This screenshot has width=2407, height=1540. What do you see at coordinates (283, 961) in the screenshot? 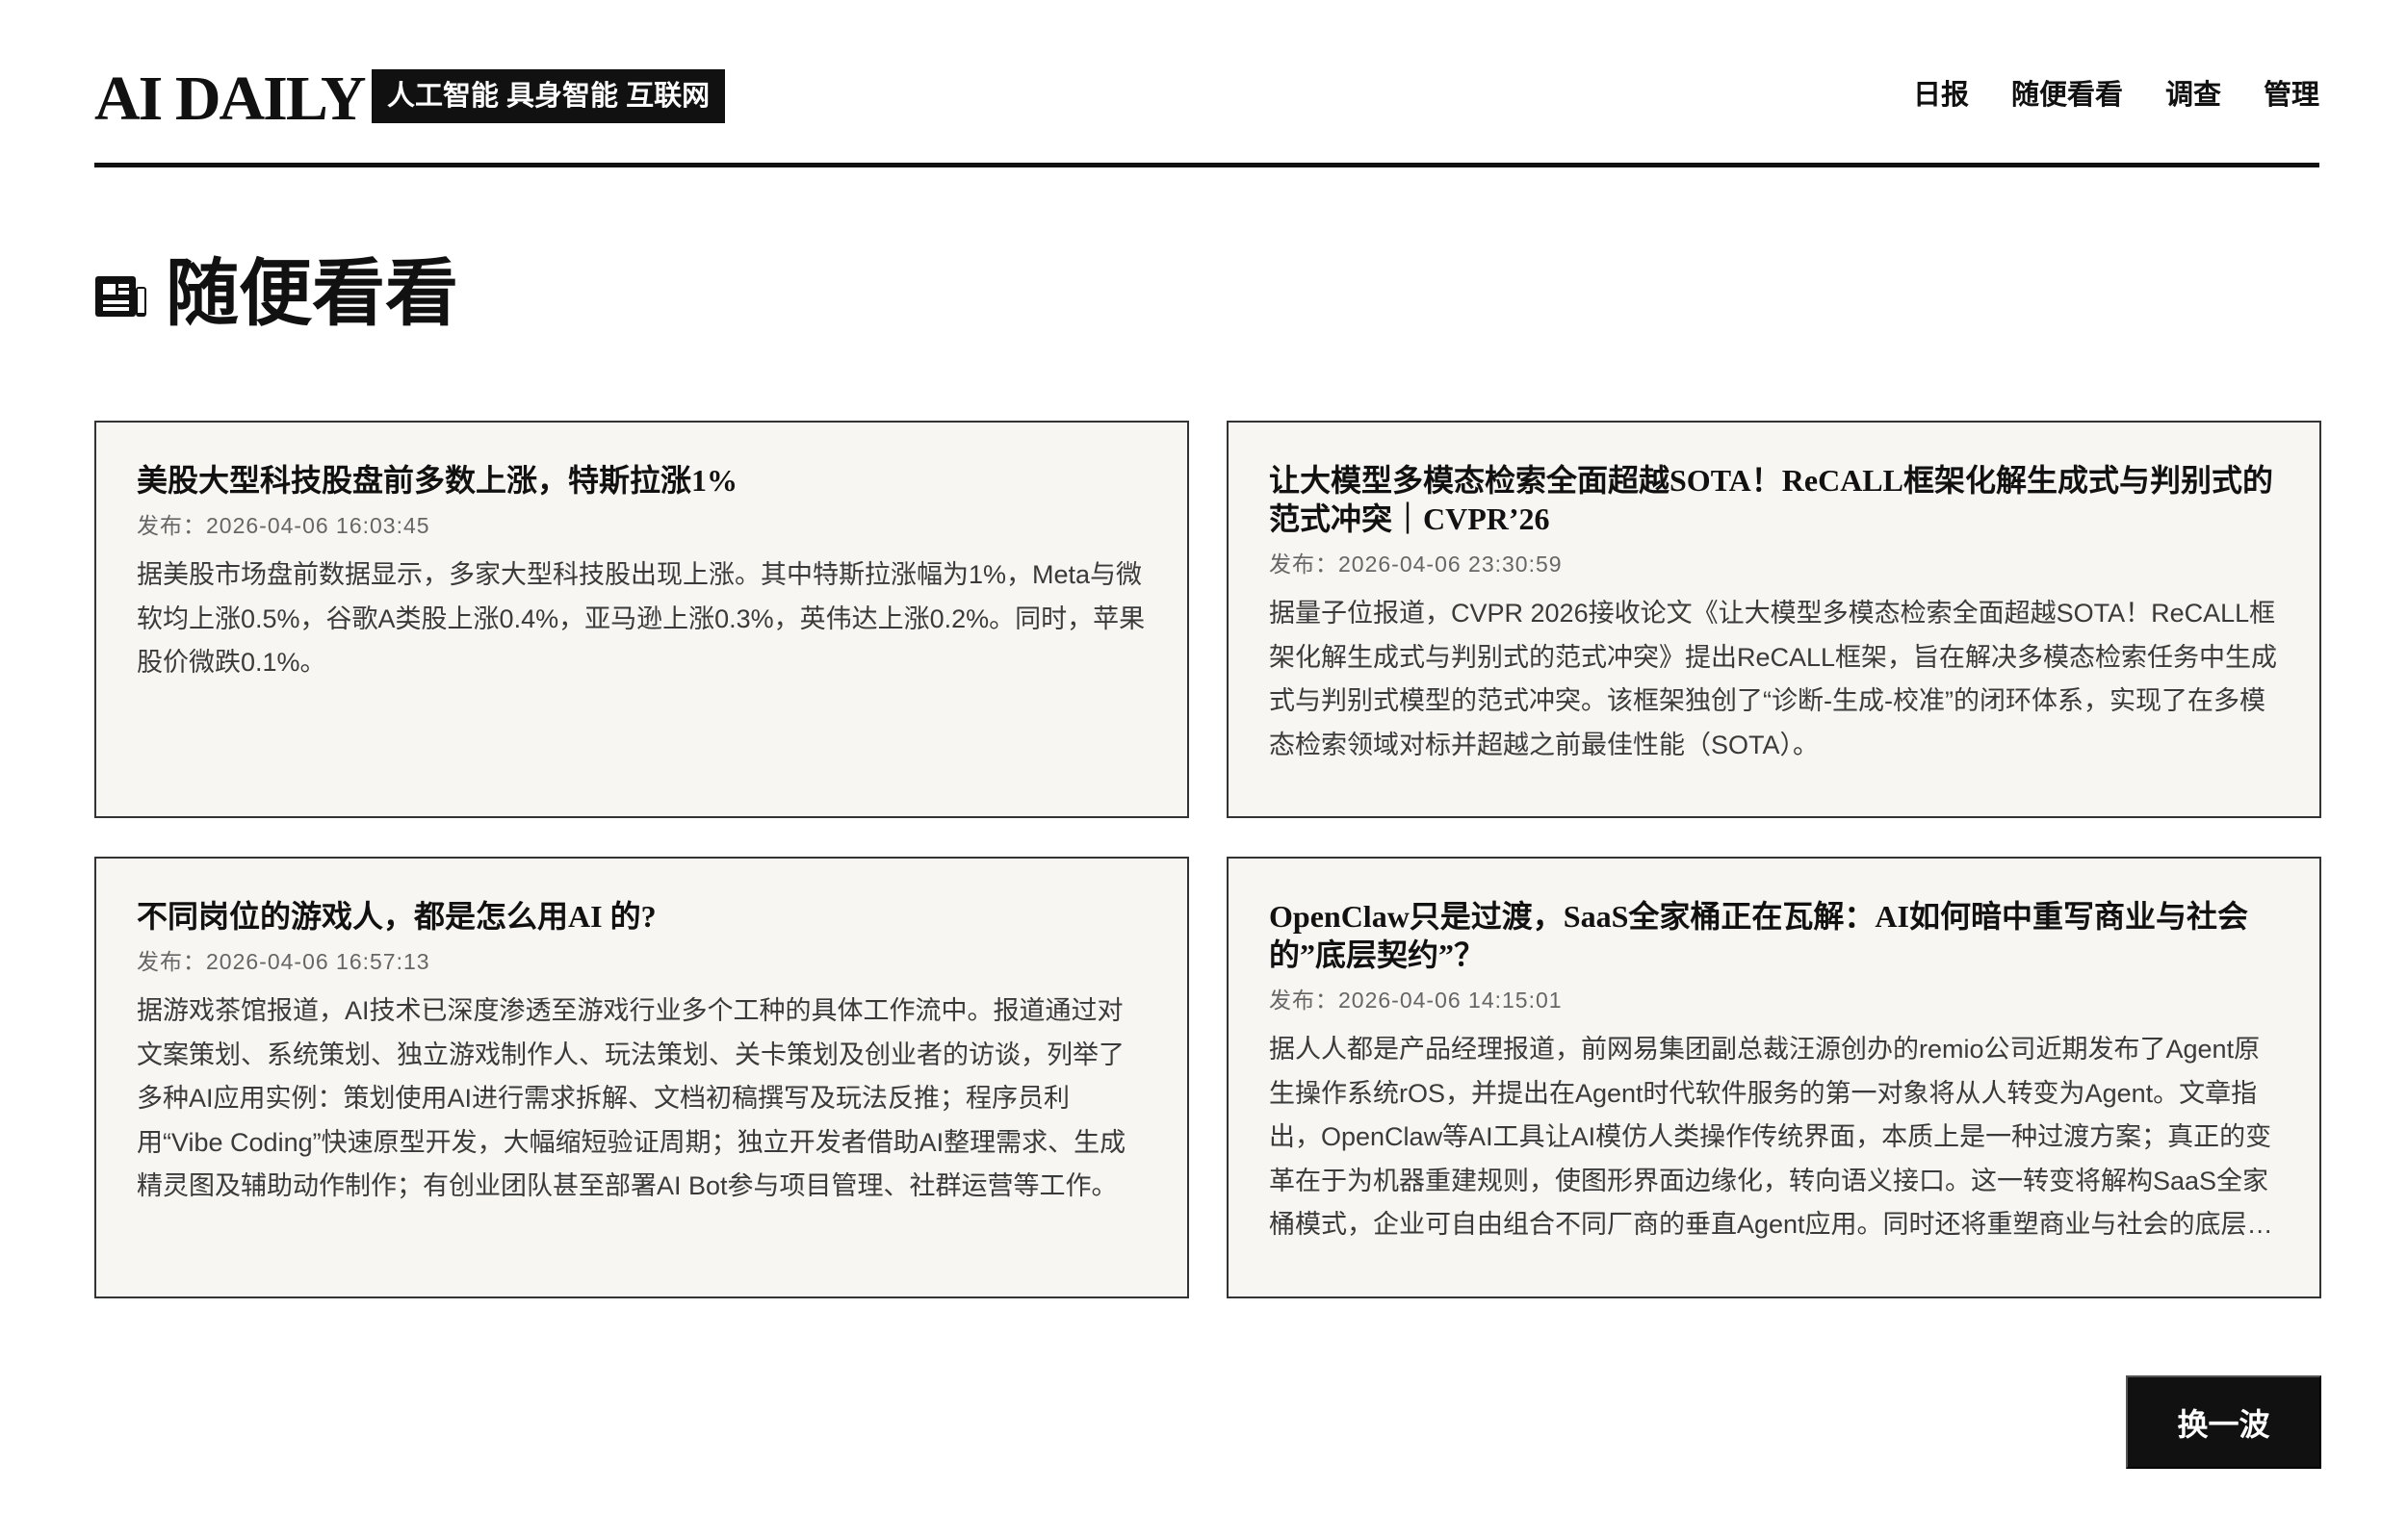
I see `card-publish-date: 发布：2026-04-06 16:57:13` at bounding box center [283, 961].